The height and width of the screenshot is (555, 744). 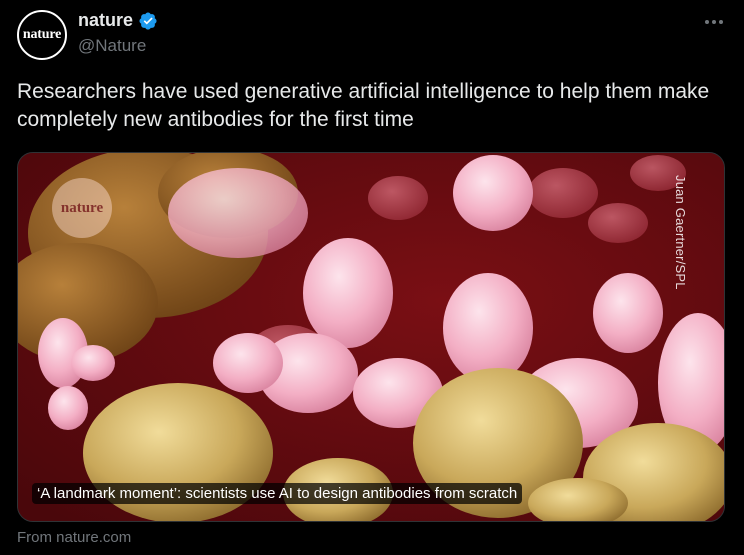 I want to click on more-horizontal-icon, so click(x=707, y=22).